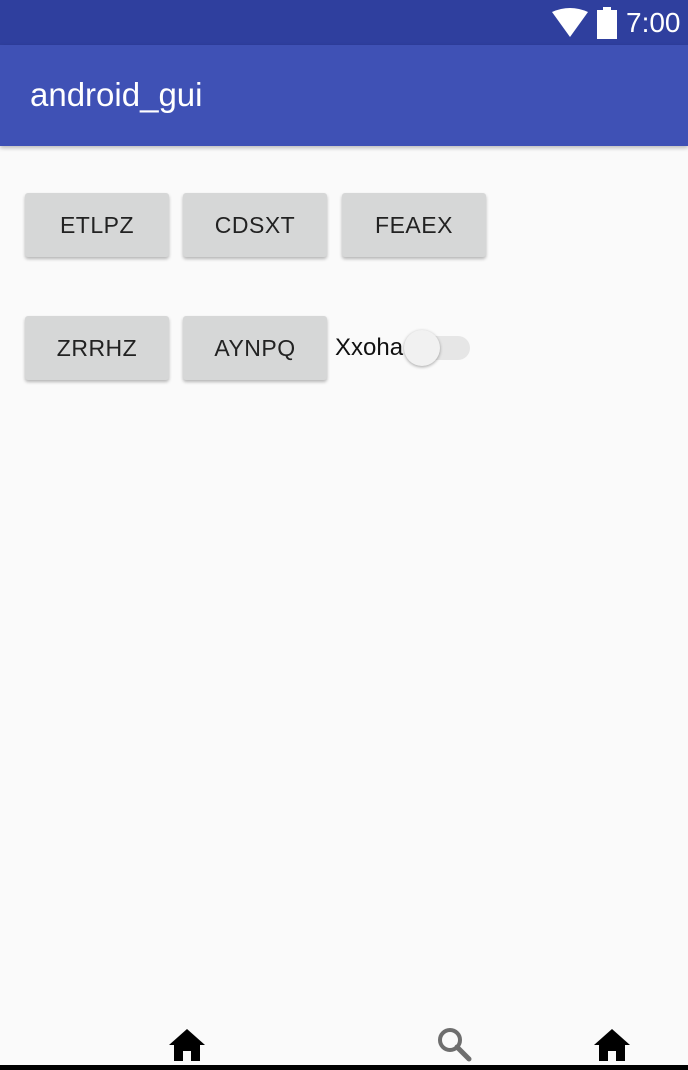 This screenshot has height=1070, width=688. Describe the element at coordinates (607, 23) in the screenshot. I see `battery-icon` at that location.